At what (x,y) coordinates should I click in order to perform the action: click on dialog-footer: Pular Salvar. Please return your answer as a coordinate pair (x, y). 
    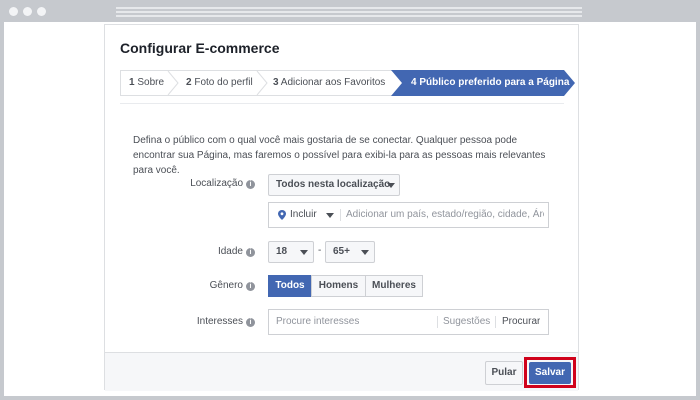
    Looking at the image, I should click on (341, 371).